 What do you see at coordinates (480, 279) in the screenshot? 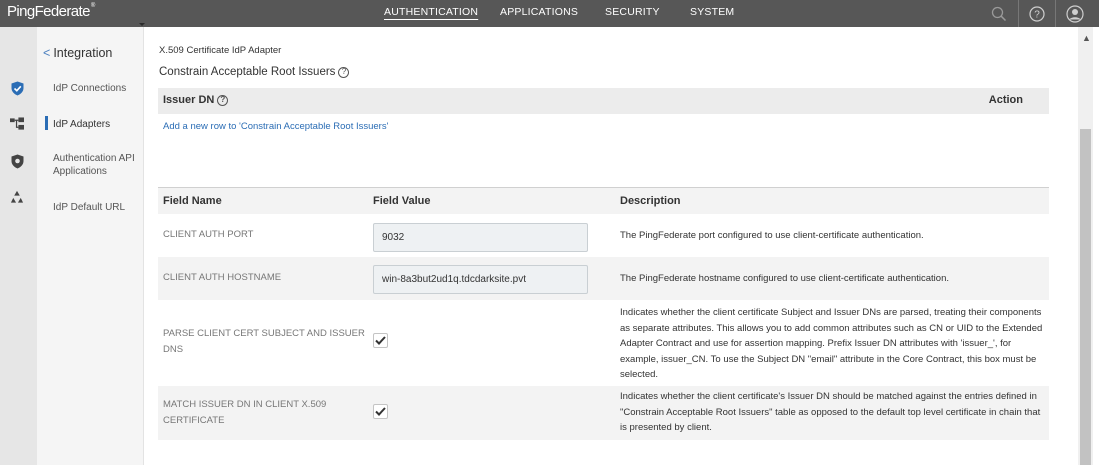
I see `client-auth-hostname-input: win-8a3but2ud1q.tdcdarksite.pvt` at bounding box center [480, 279].